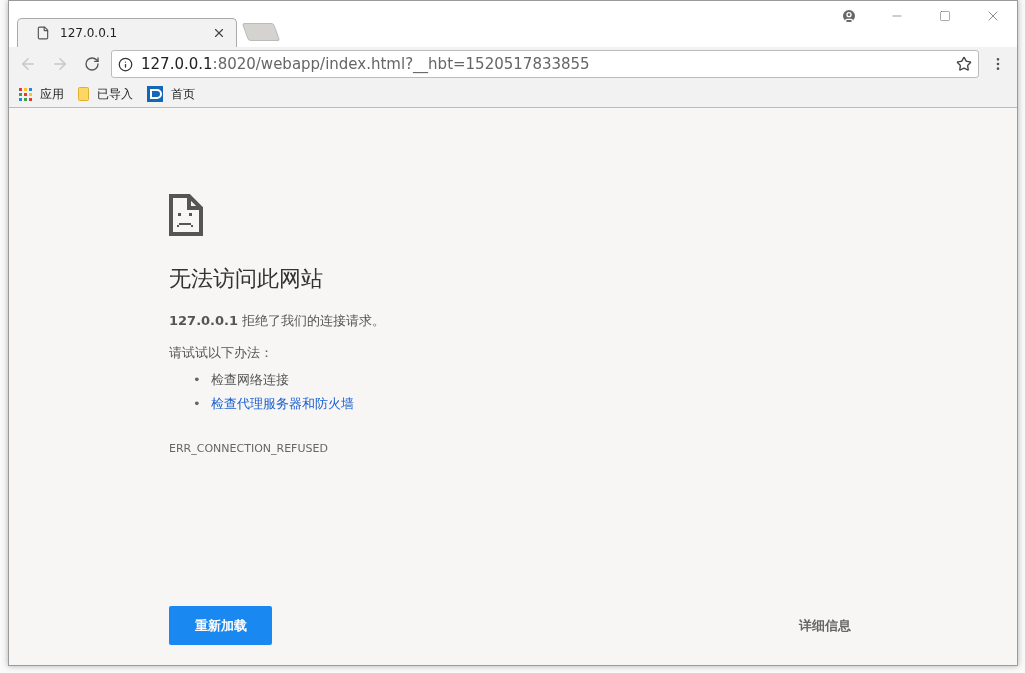 The width and height of the screenshot is (1025, 673). What do you see at coordinates (41, 94) in the screenshot?
I see `bookmark-item: 应用` at bounding box center [41, 94].